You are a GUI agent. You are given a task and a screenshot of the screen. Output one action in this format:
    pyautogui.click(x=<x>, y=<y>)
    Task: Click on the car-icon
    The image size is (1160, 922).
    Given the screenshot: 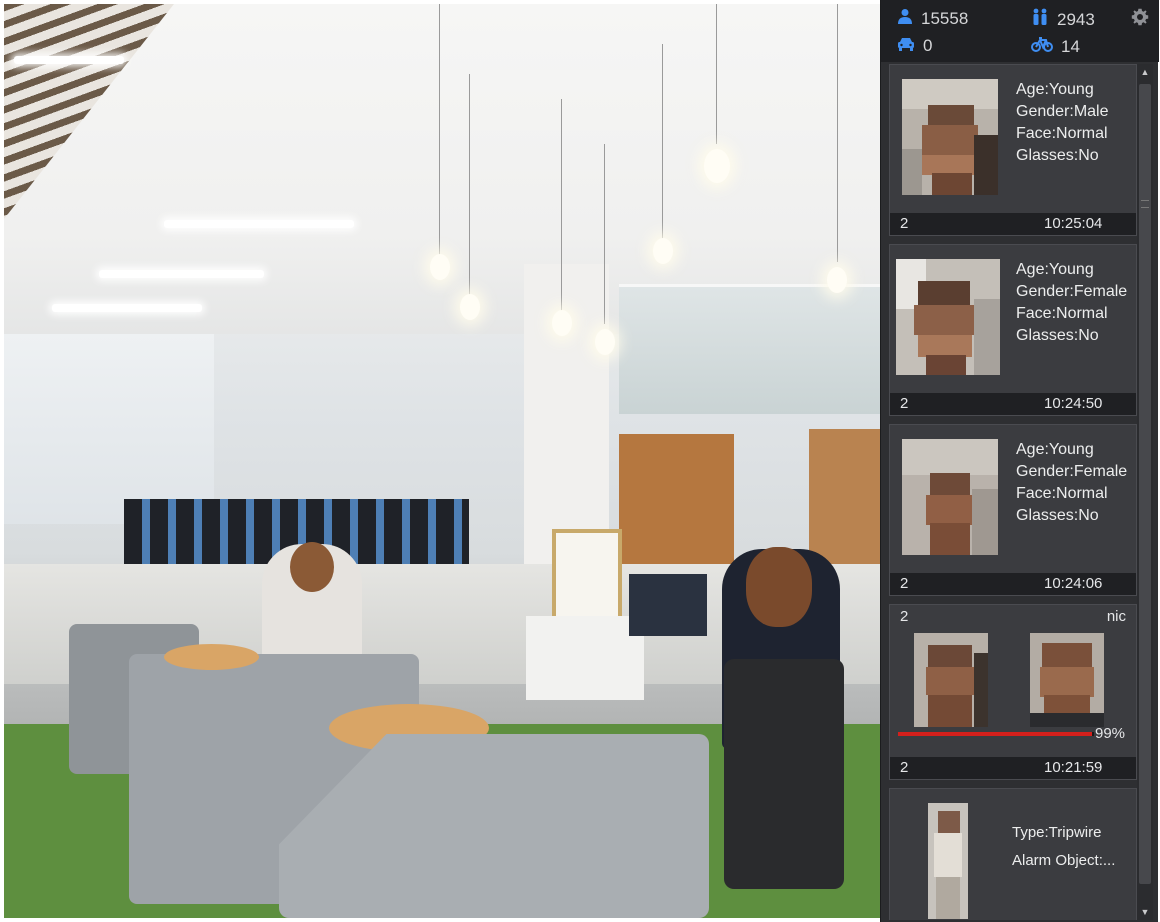 What is the action you would take?
    pyautogui.click(x=906, y=46)
    